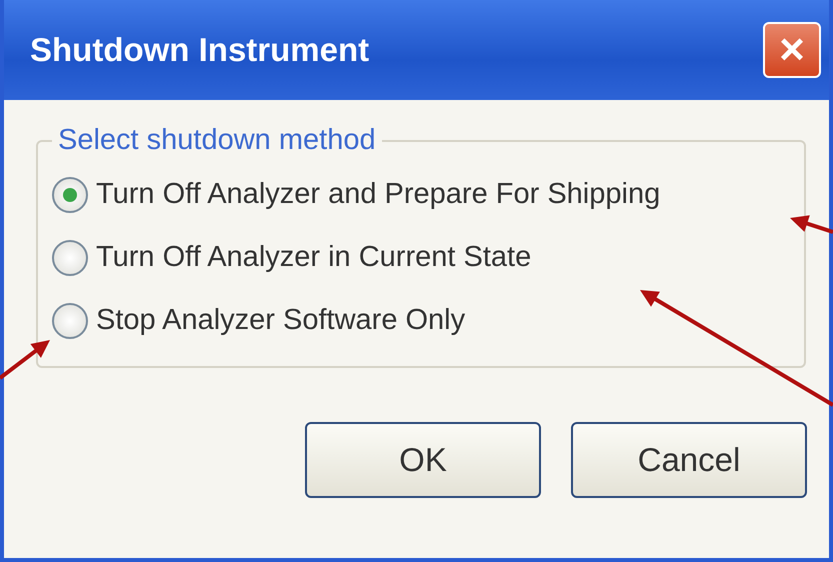 The image size is (833, 562). I want to click on option-label: Stop Analyzer Software Only, so click(281, 320).